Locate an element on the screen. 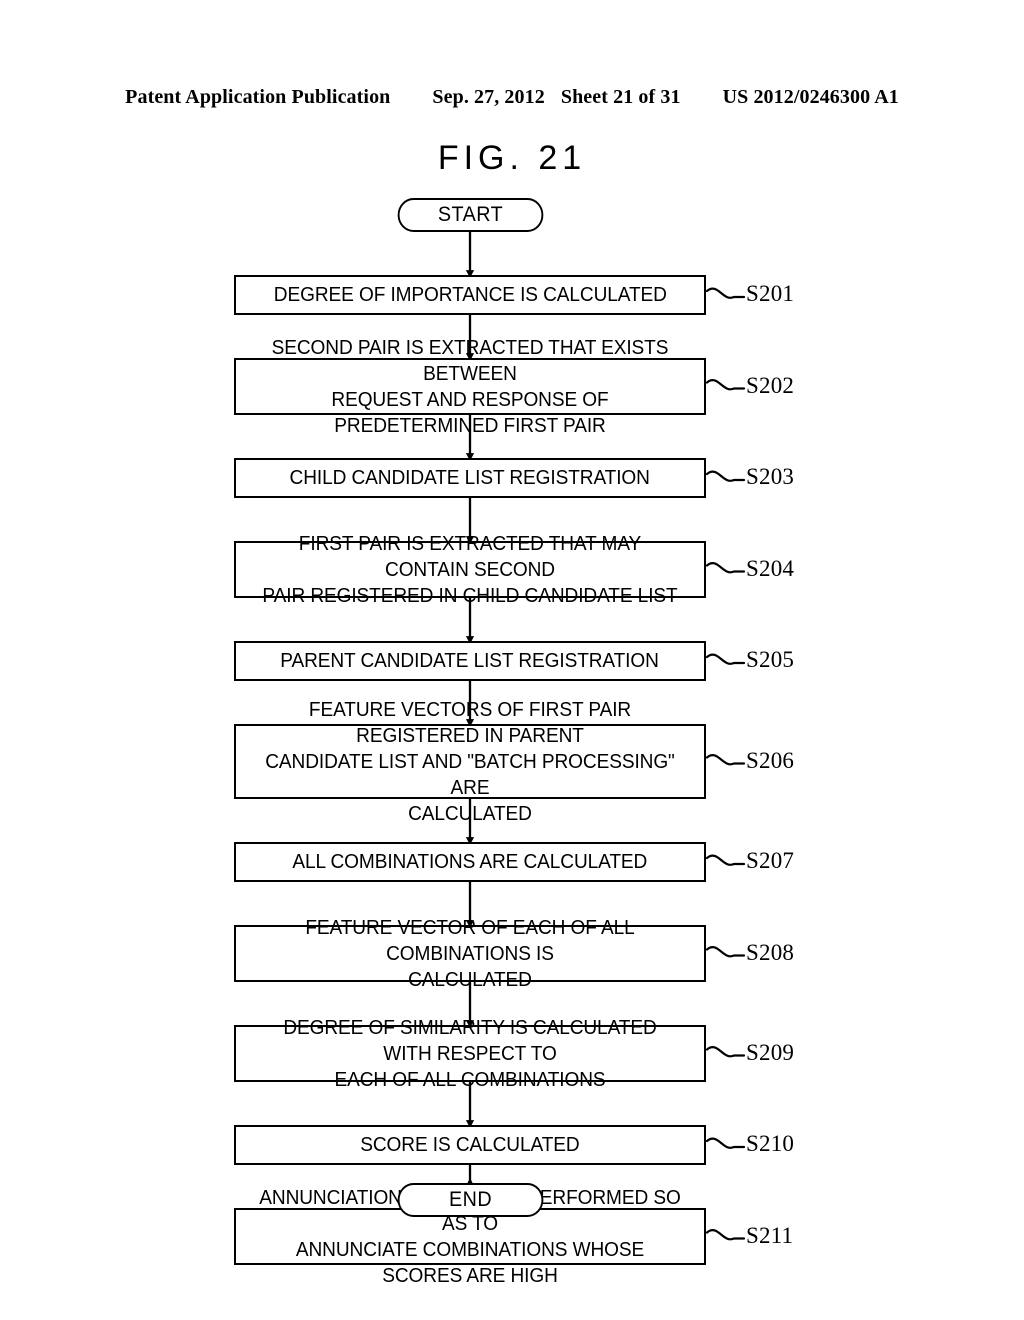  flow-step-ref-s205: S205 is located at coordinates (770, 659).